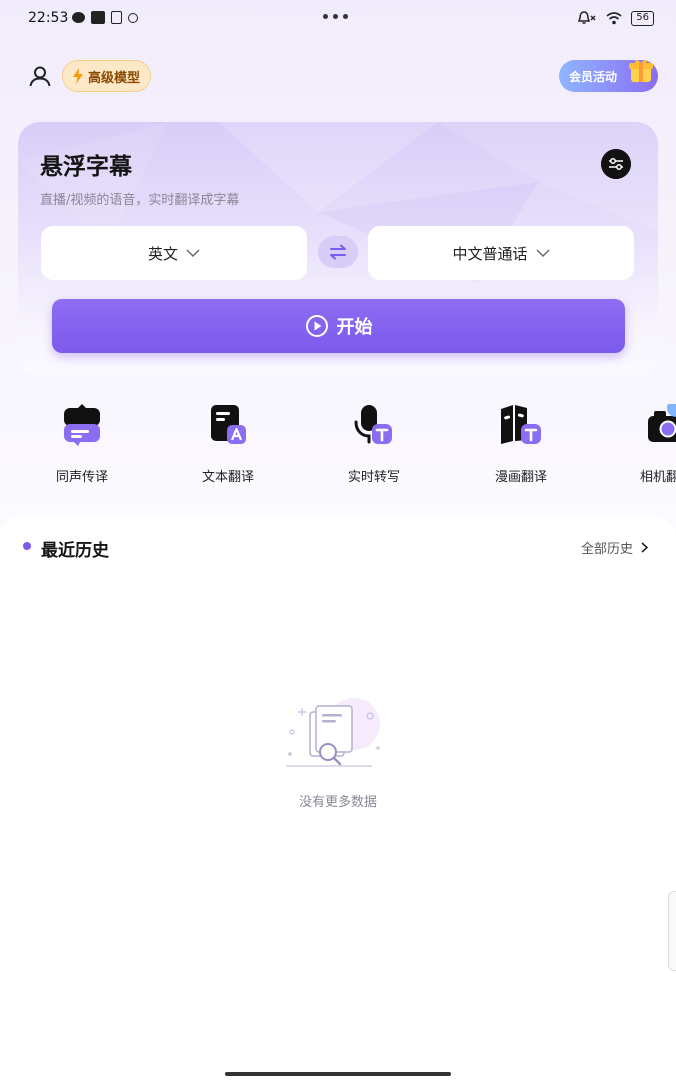 The width and height of the screenshot is (676, 1080). Describe the element at coordinates (228, 424) in the screenshot. I see `document-translate-icon` at that location.